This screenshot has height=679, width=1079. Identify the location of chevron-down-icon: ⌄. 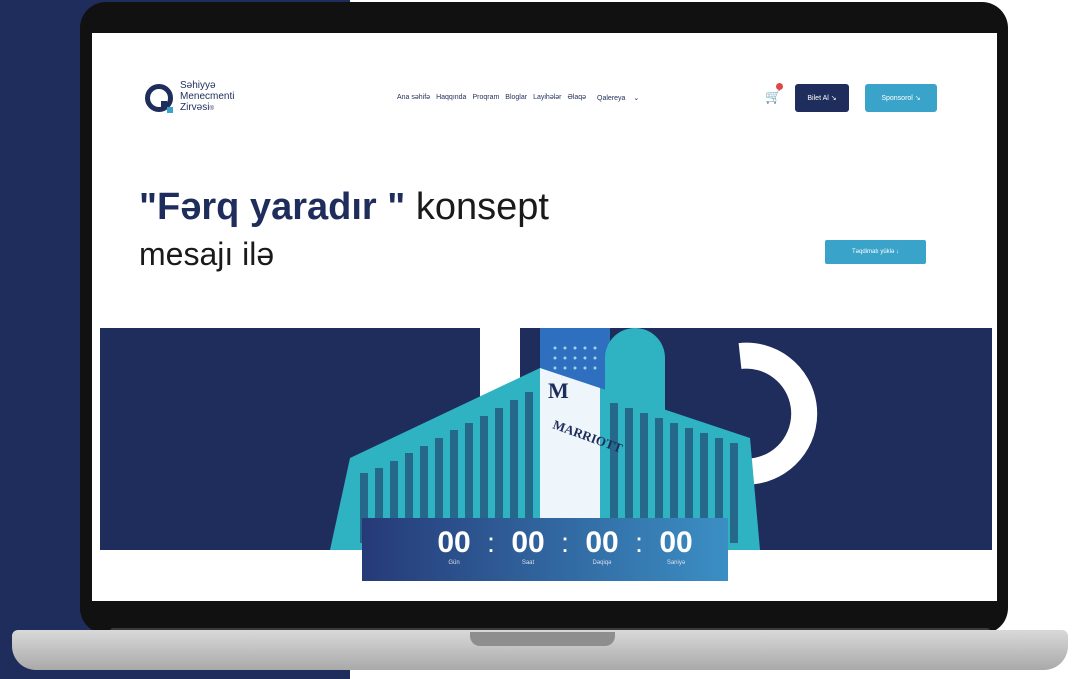
(636, 98).